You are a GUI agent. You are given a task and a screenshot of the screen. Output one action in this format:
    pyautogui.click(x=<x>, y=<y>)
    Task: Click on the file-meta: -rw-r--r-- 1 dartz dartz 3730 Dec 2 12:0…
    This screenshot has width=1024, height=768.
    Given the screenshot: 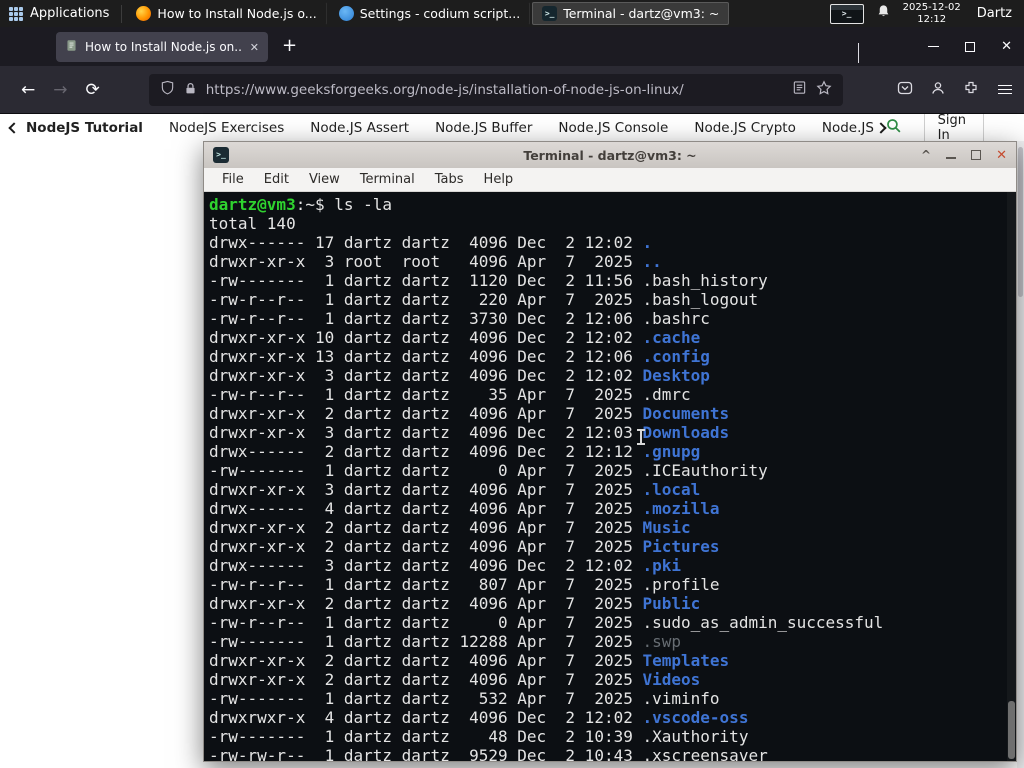 What is the action you would take?
    pyautogui.click(x=426, y=318)
    